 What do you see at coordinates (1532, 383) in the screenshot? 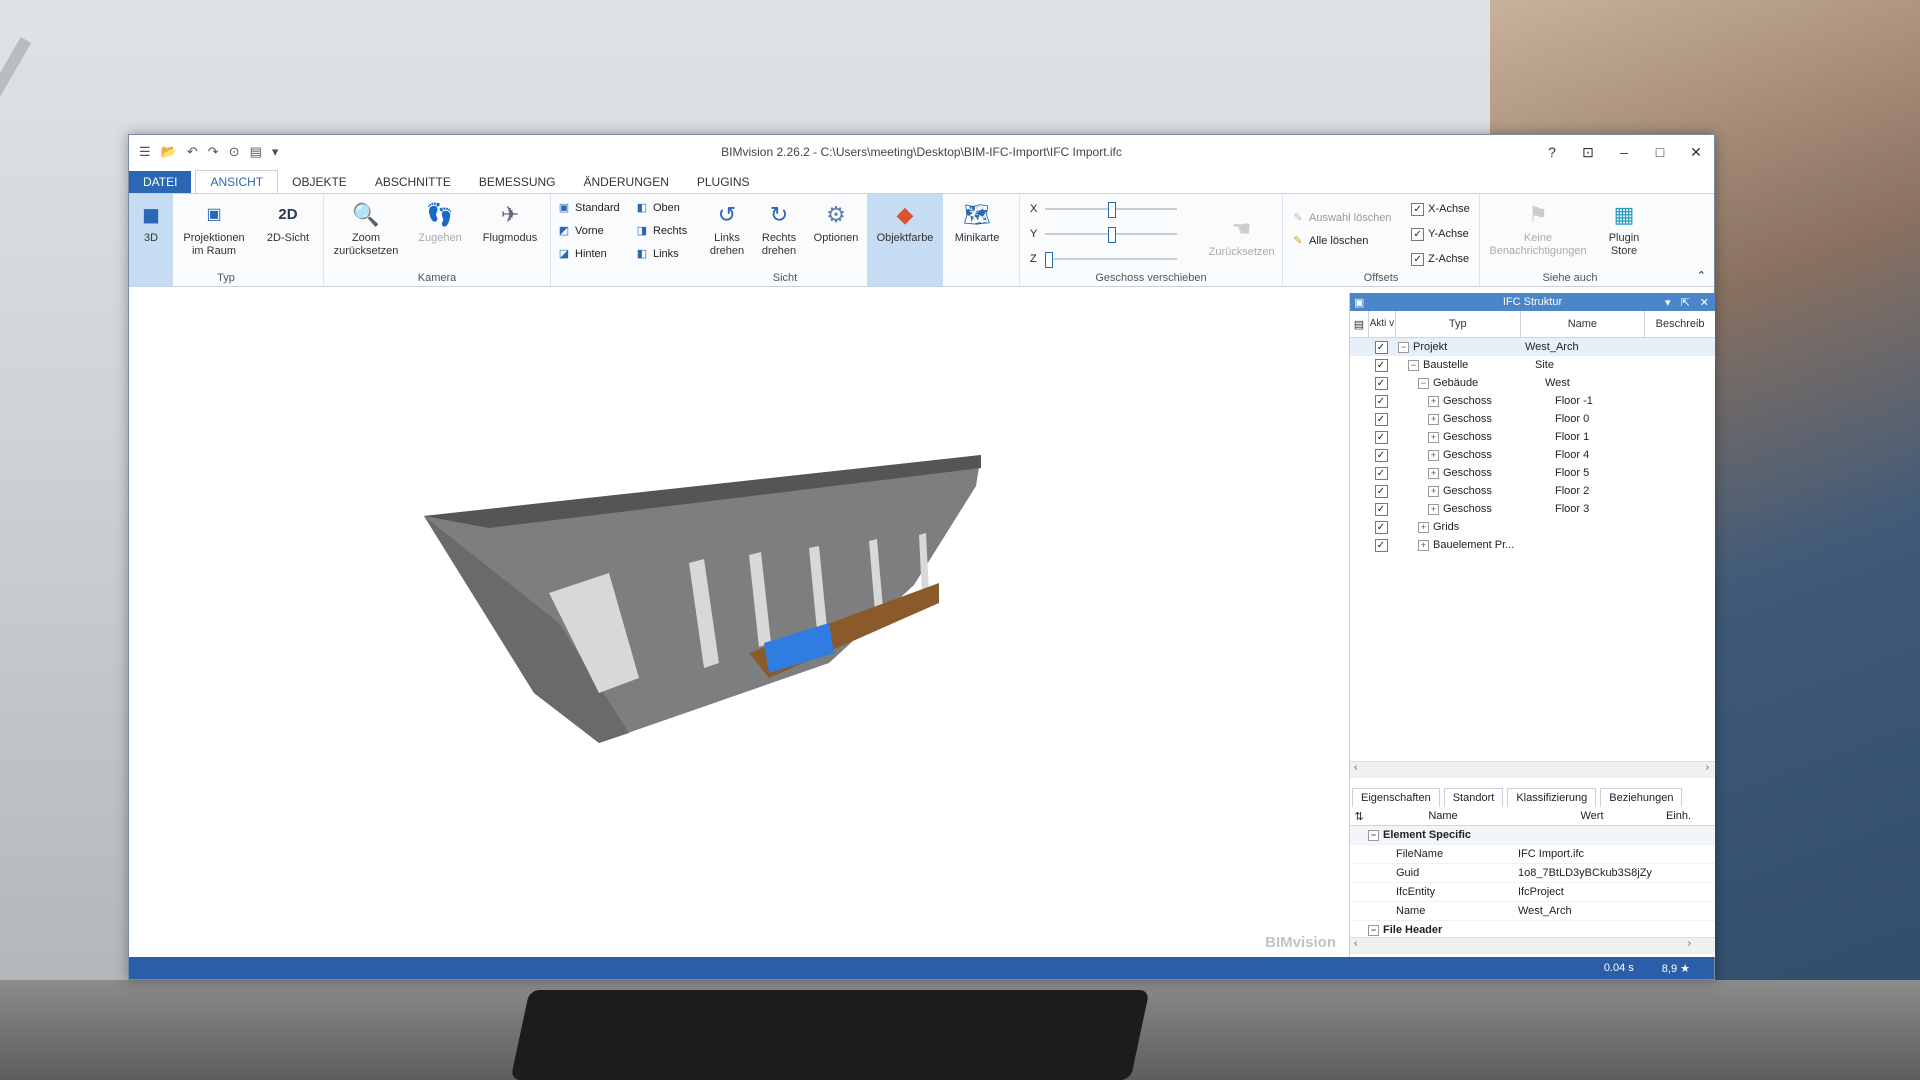
I see `table-row: ✓ − Gebäude West` at bounding box center [1532, 383].